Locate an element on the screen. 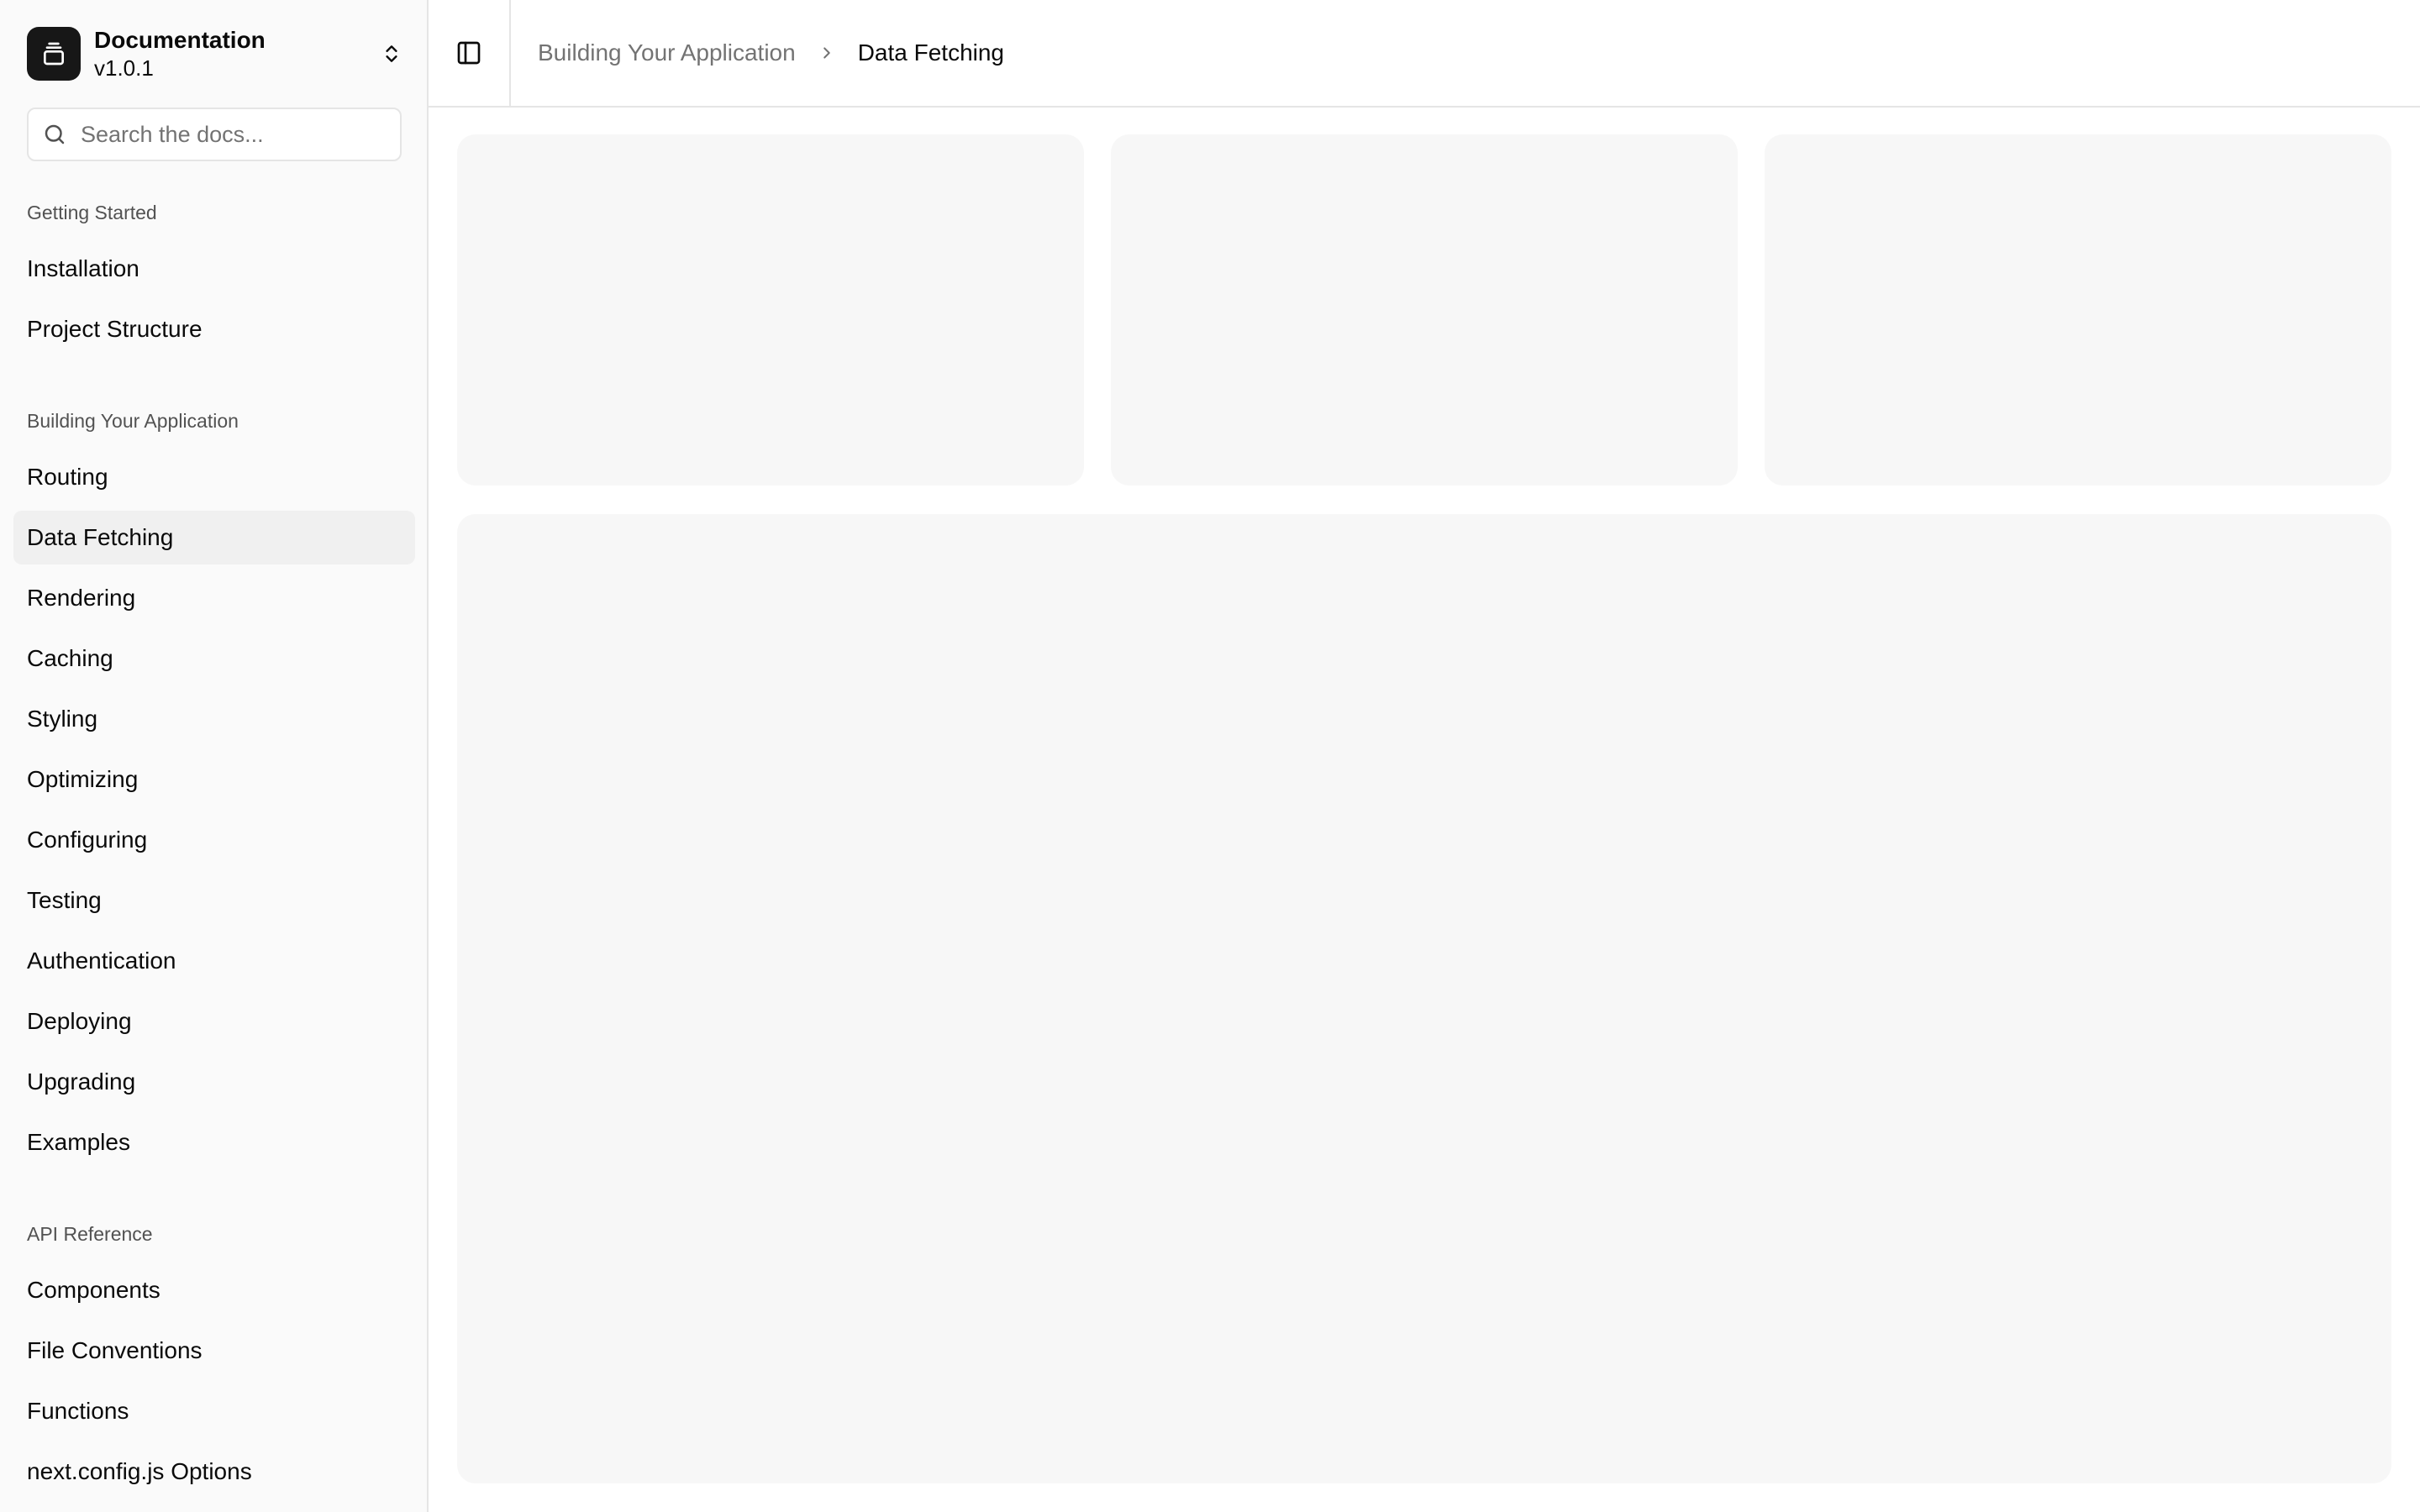  sidebar-item-rendering: Rendering is located at coordinates (214, 598).